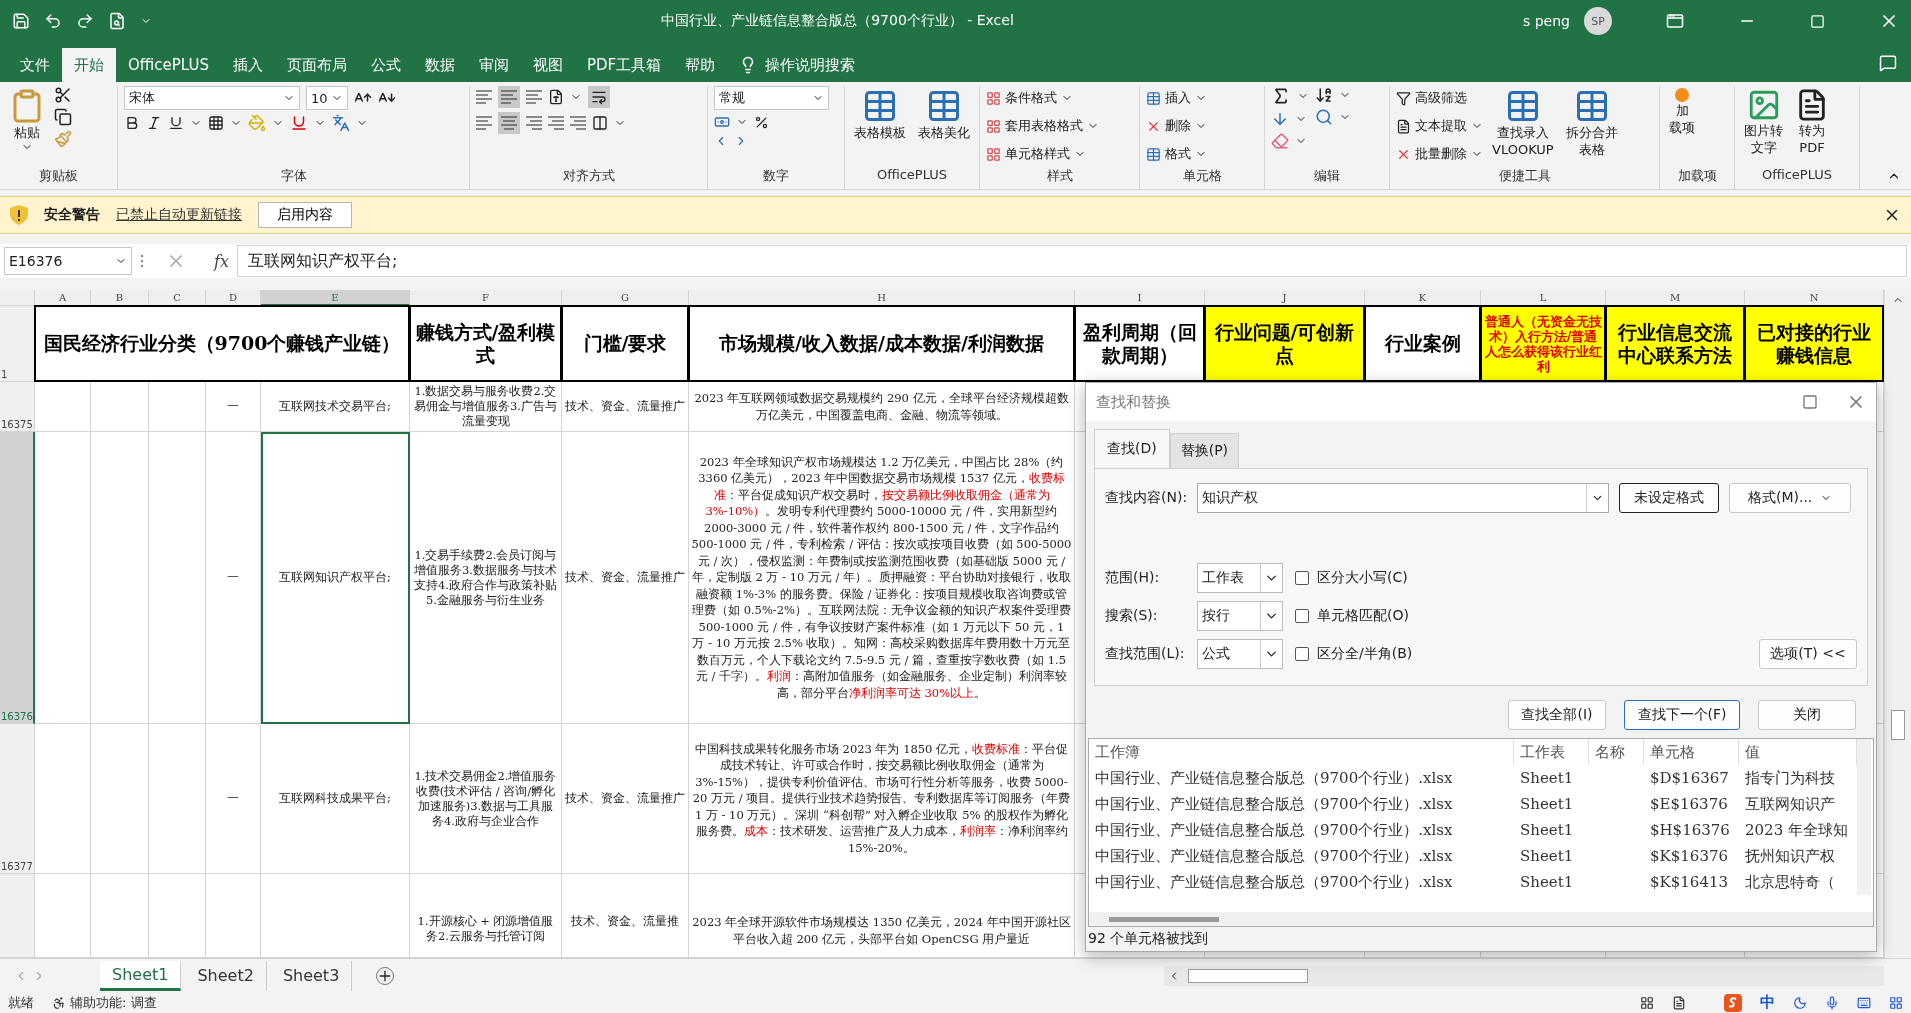  I want to click on insert-function-button: fx, so click(221, 261).